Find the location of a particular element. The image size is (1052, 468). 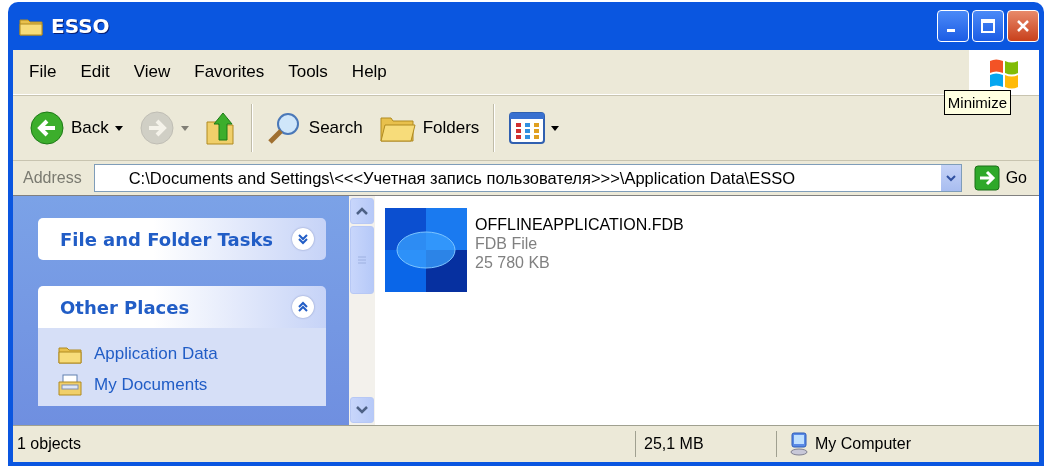

collapse-chevron-icon is located at coordinates (303, 307).